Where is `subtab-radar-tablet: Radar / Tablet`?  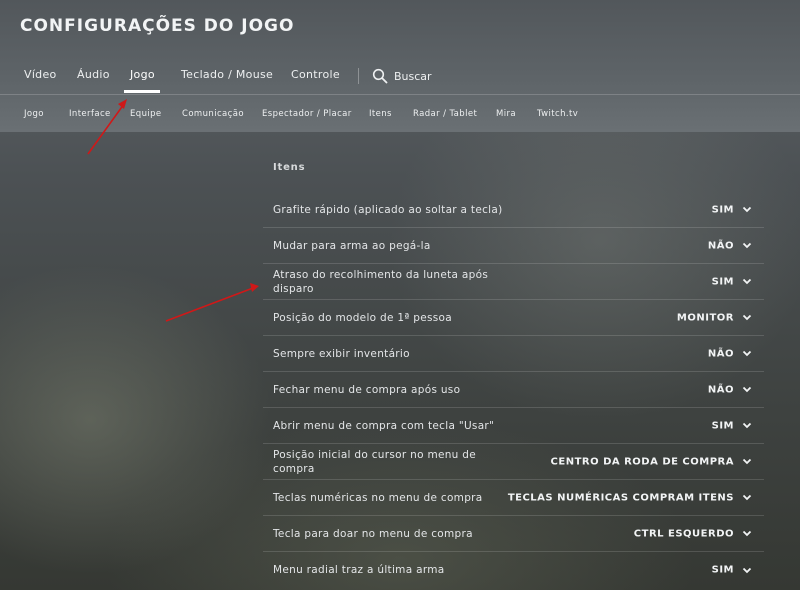
subtab-radar-tablet: Radar / Tablet is located at coordinates (445, 114).